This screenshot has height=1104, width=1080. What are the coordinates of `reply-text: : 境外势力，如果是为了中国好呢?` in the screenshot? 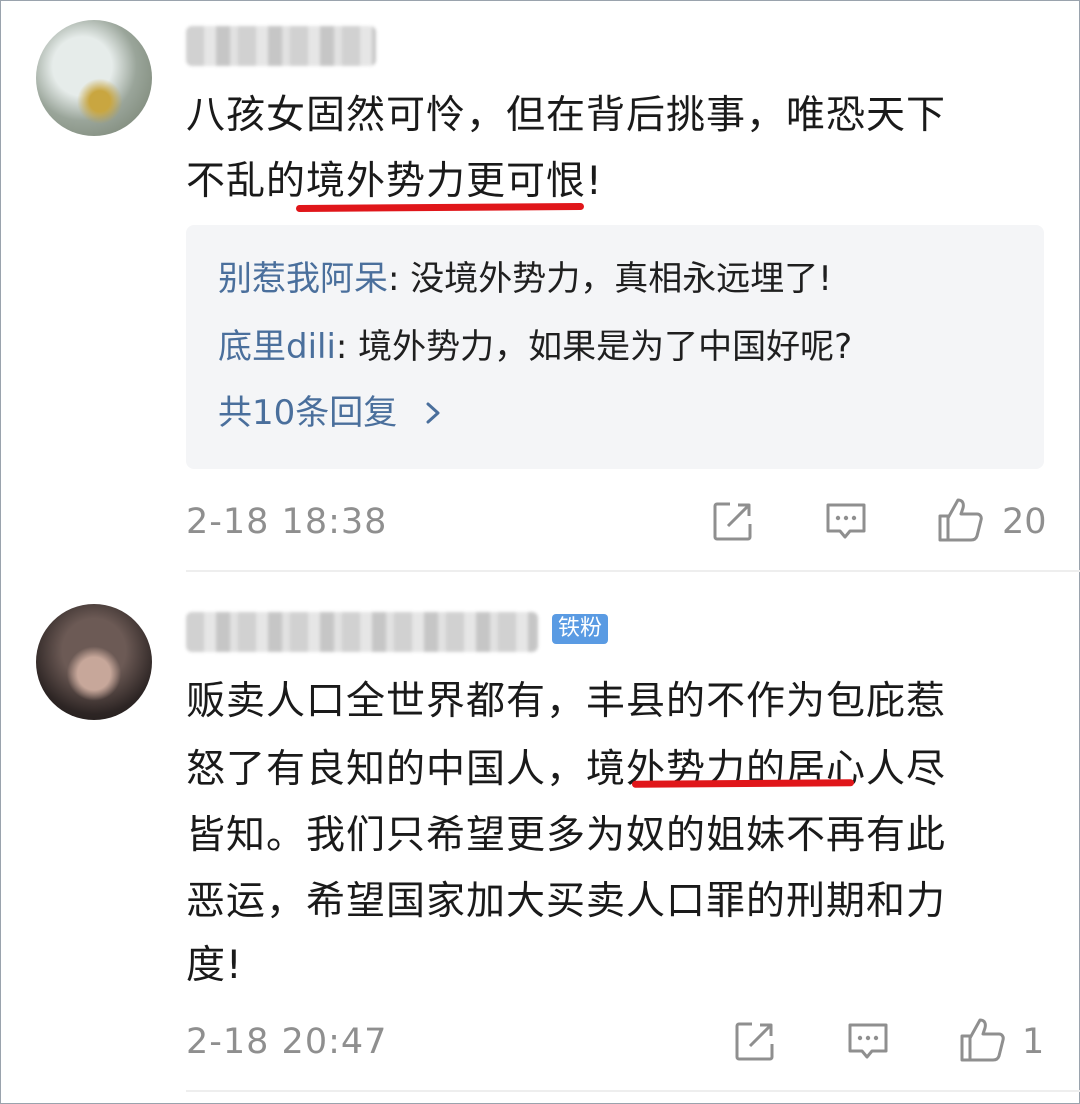 It's located at (594, 347).